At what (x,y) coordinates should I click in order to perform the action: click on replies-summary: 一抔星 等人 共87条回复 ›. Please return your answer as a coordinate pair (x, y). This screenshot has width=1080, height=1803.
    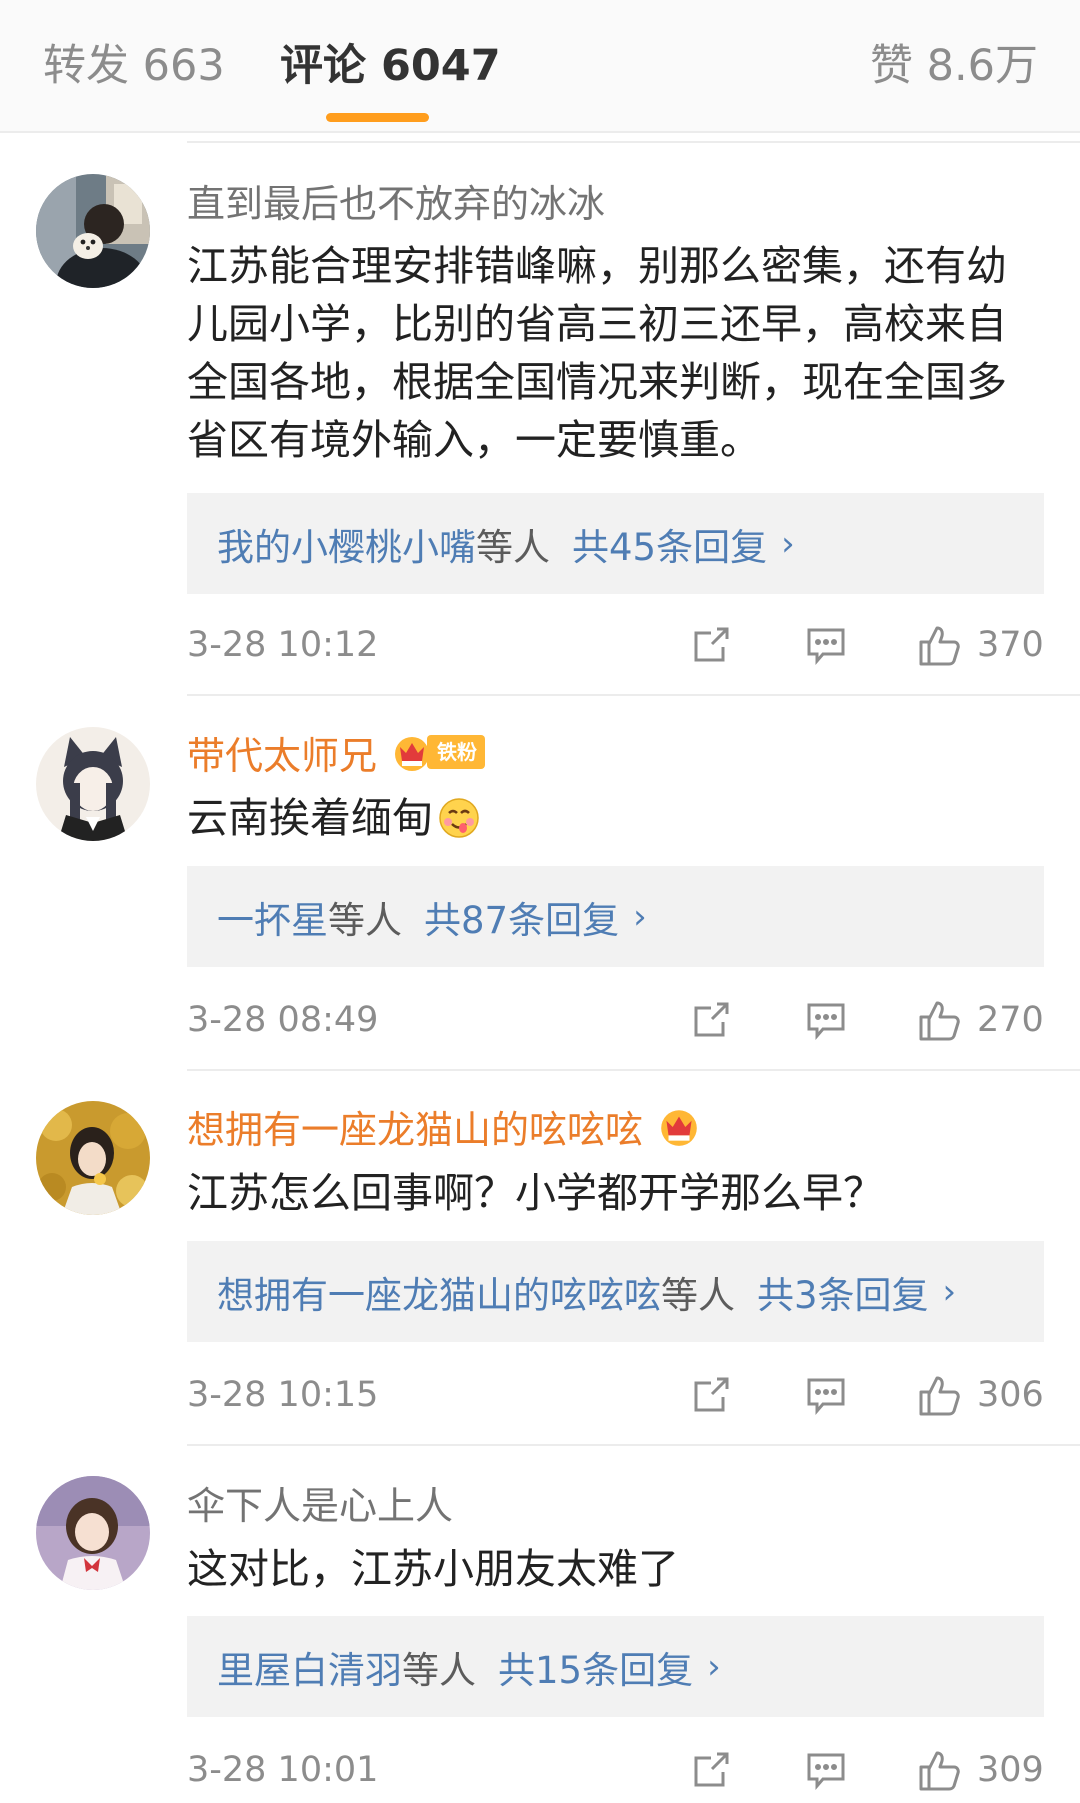
    Looking at the image, I should click on (615, 916).